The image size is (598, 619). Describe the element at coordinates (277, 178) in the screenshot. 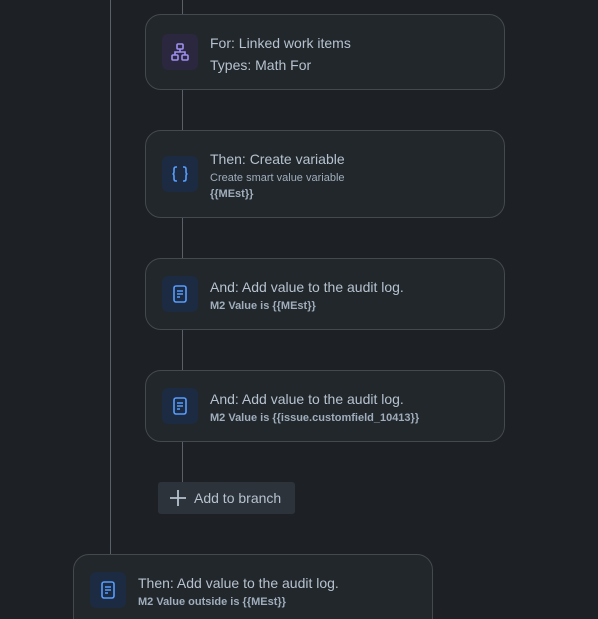

I see `create-variable-description: Create smart value variable` at that location.